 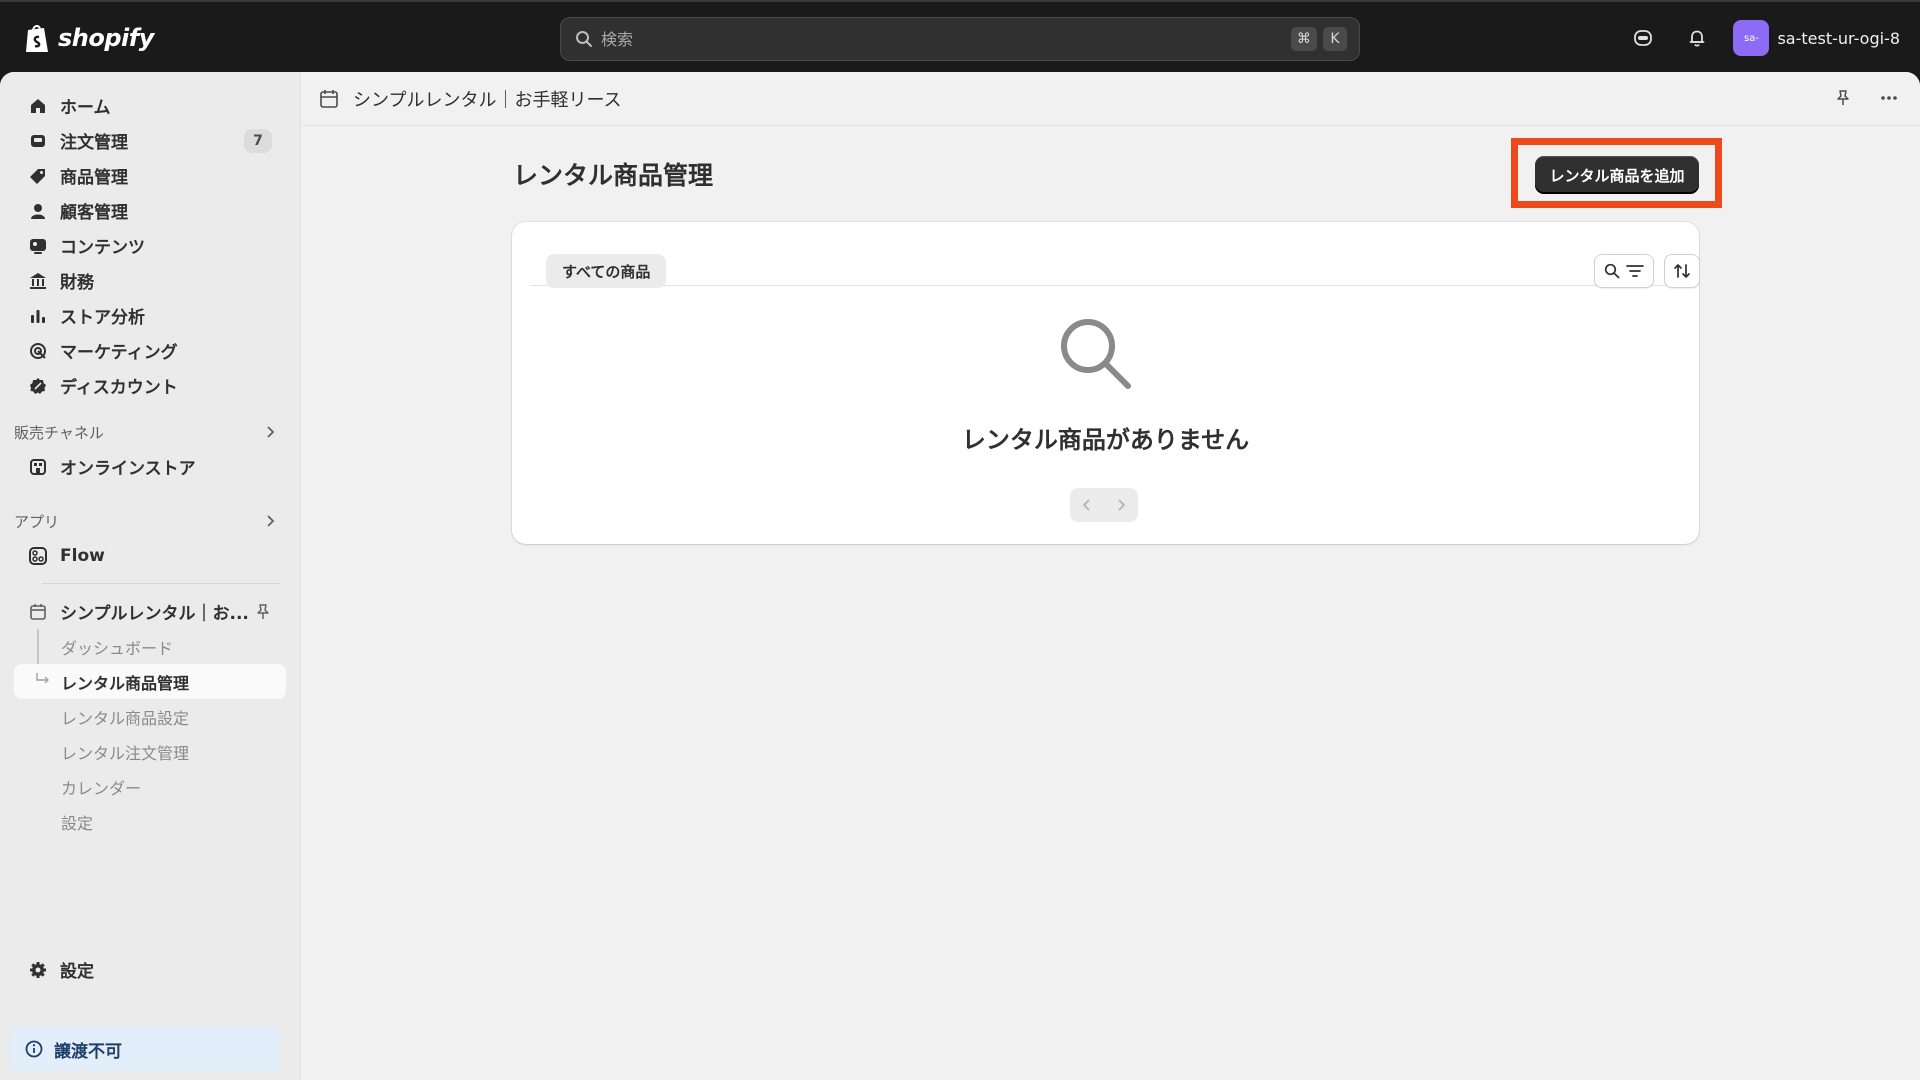 I want to click on global-search: ⌘ K, so click(x=960, y=39).